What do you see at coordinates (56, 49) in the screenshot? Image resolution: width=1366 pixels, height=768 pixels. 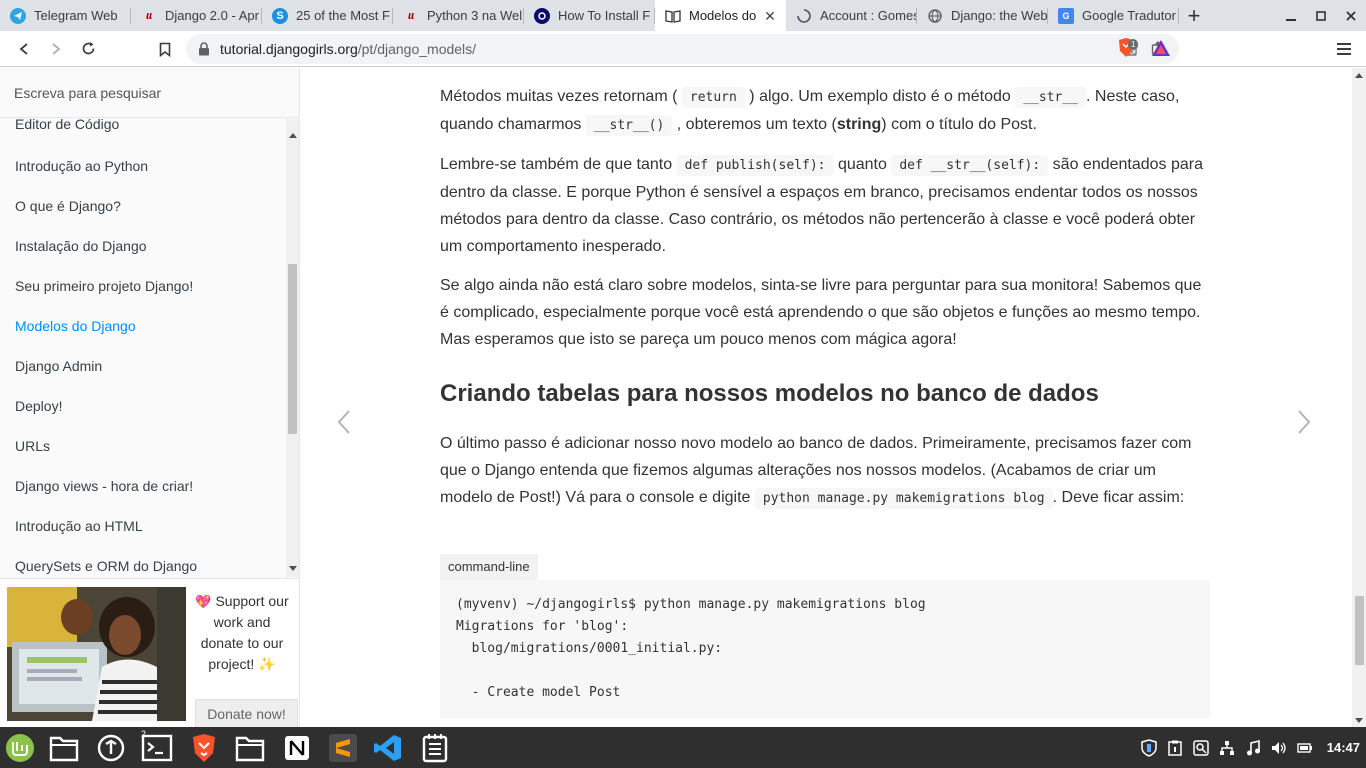 I see `forward-button` at bounding box center [56, 49].